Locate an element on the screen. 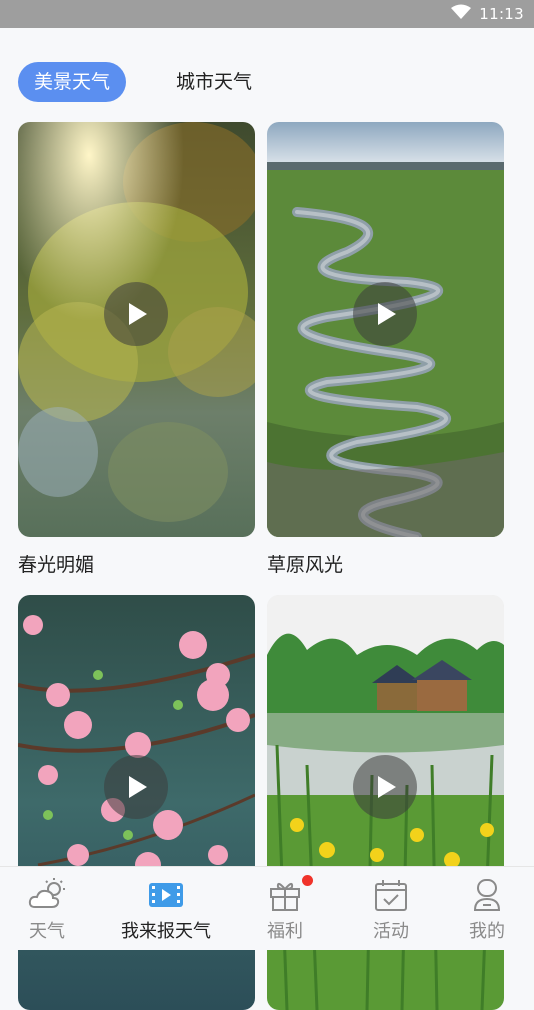  profile-icon is located at coordinates (487, 895).